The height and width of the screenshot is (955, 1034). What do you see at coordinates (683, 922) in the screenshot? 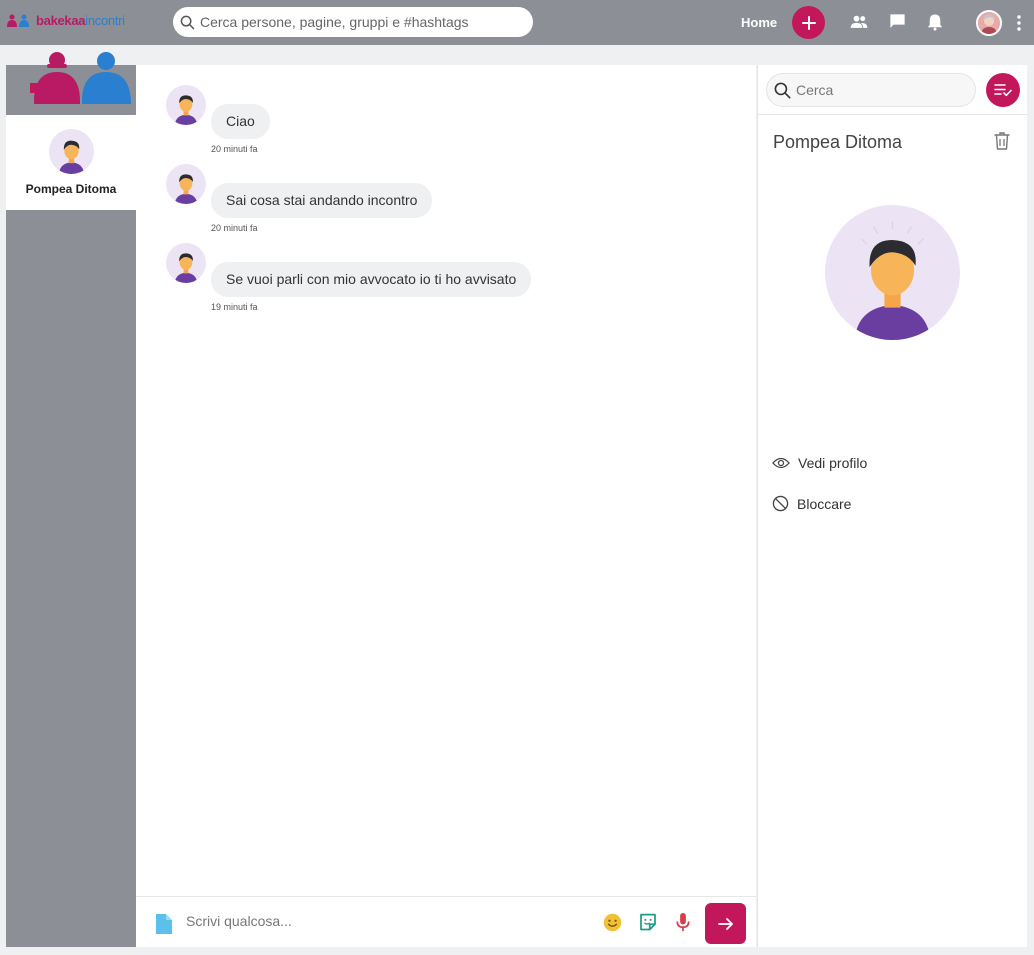
I see `microphone-icon` at bounding box center [683, 922].